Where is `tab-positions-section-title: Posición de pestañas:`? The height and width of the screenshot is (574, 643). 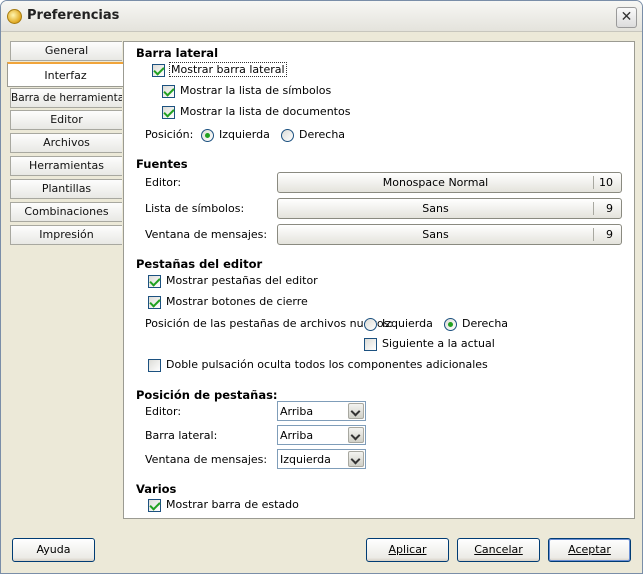
tab-positions-section-title: Posición de pestañas: is located at coordinates (207, 395).